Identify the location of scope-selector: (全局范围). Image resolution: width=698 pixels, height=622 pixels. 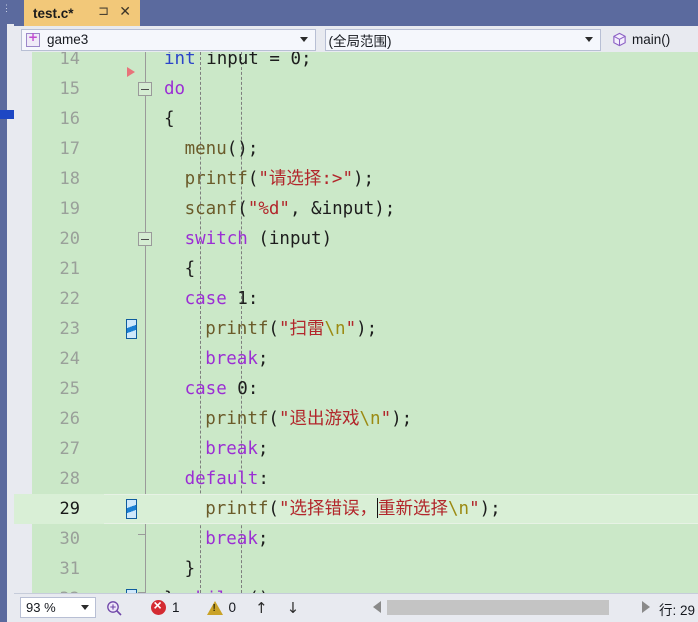
(463, 39).